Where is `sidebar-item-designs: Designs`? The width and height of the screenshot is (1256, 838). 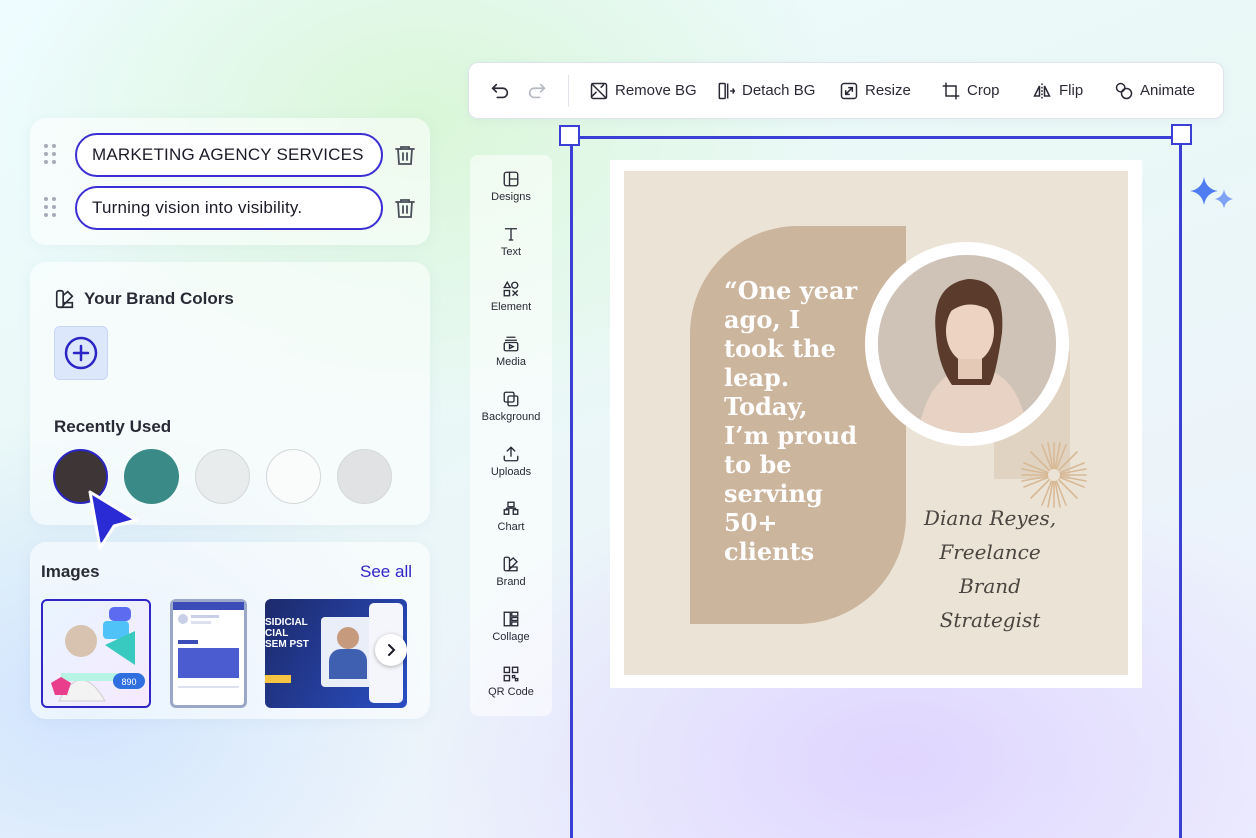
sidebar-item-designs: Designs is located at coordinates (511, 195).